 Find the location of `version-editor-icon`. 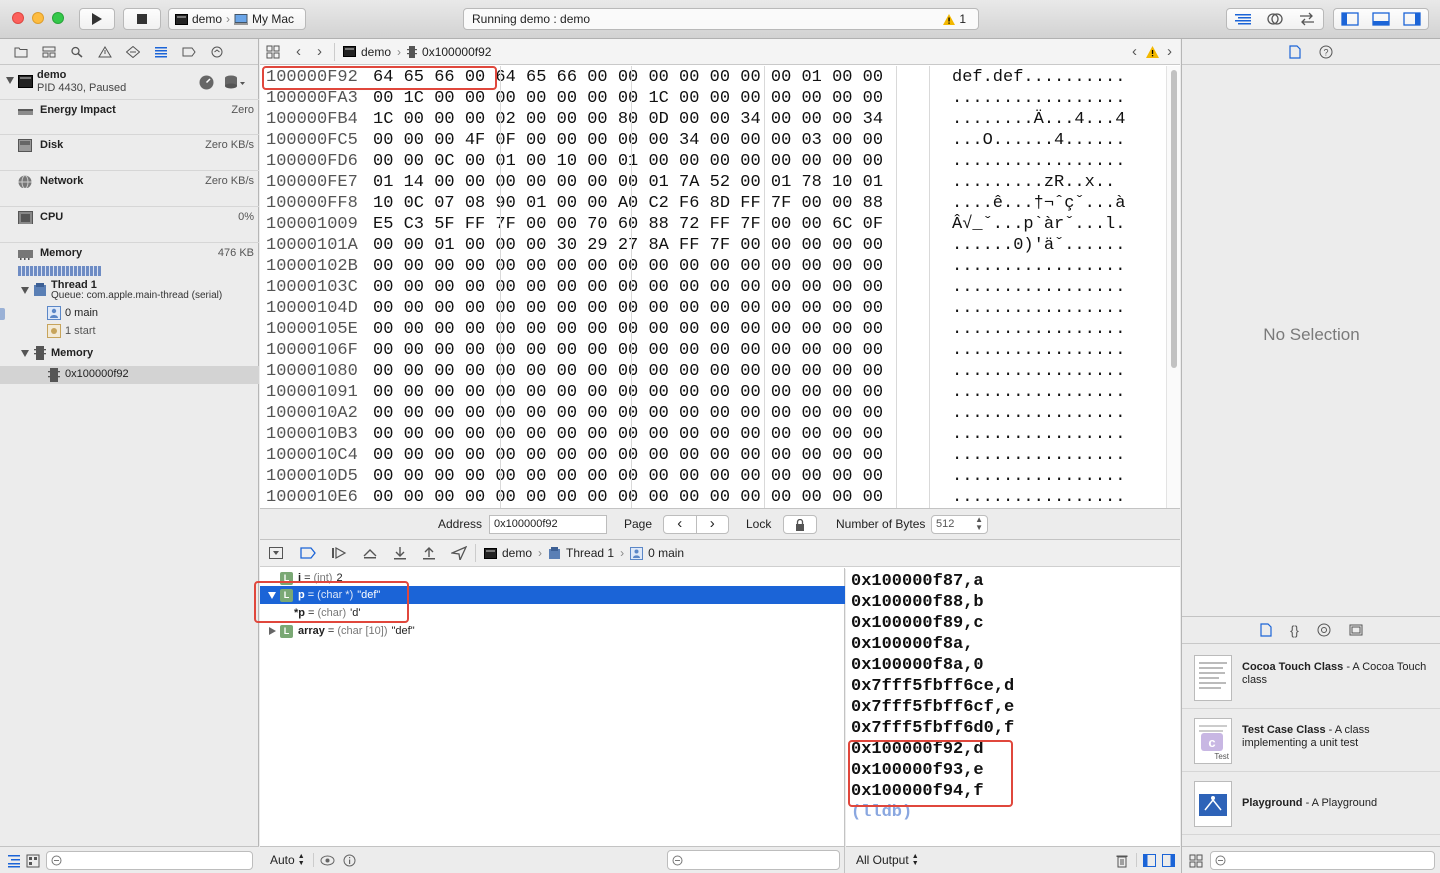

version-editor-icon is located at coordinates (1307, 19).